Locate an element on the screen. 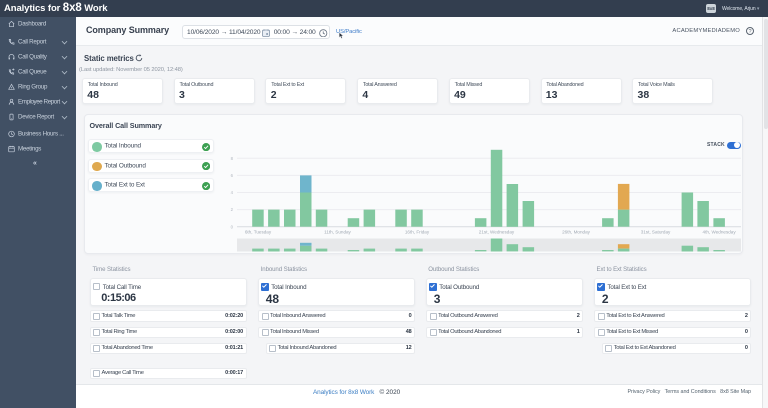 The height and width of the screenshot is (408, 768). svg-text: 2 is located at coordinates (232, 209).